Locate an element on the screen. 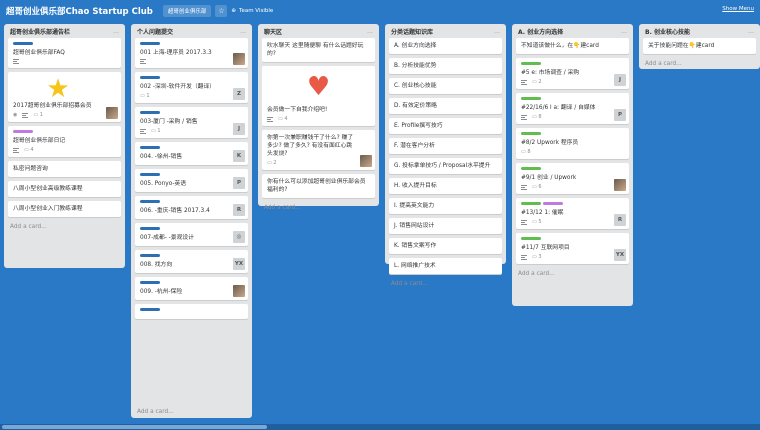 The image size is (760, 430). list-card: 吹水聊天 这里随便聊 有什么话题好玩的? is located at coordinates (318, 50).